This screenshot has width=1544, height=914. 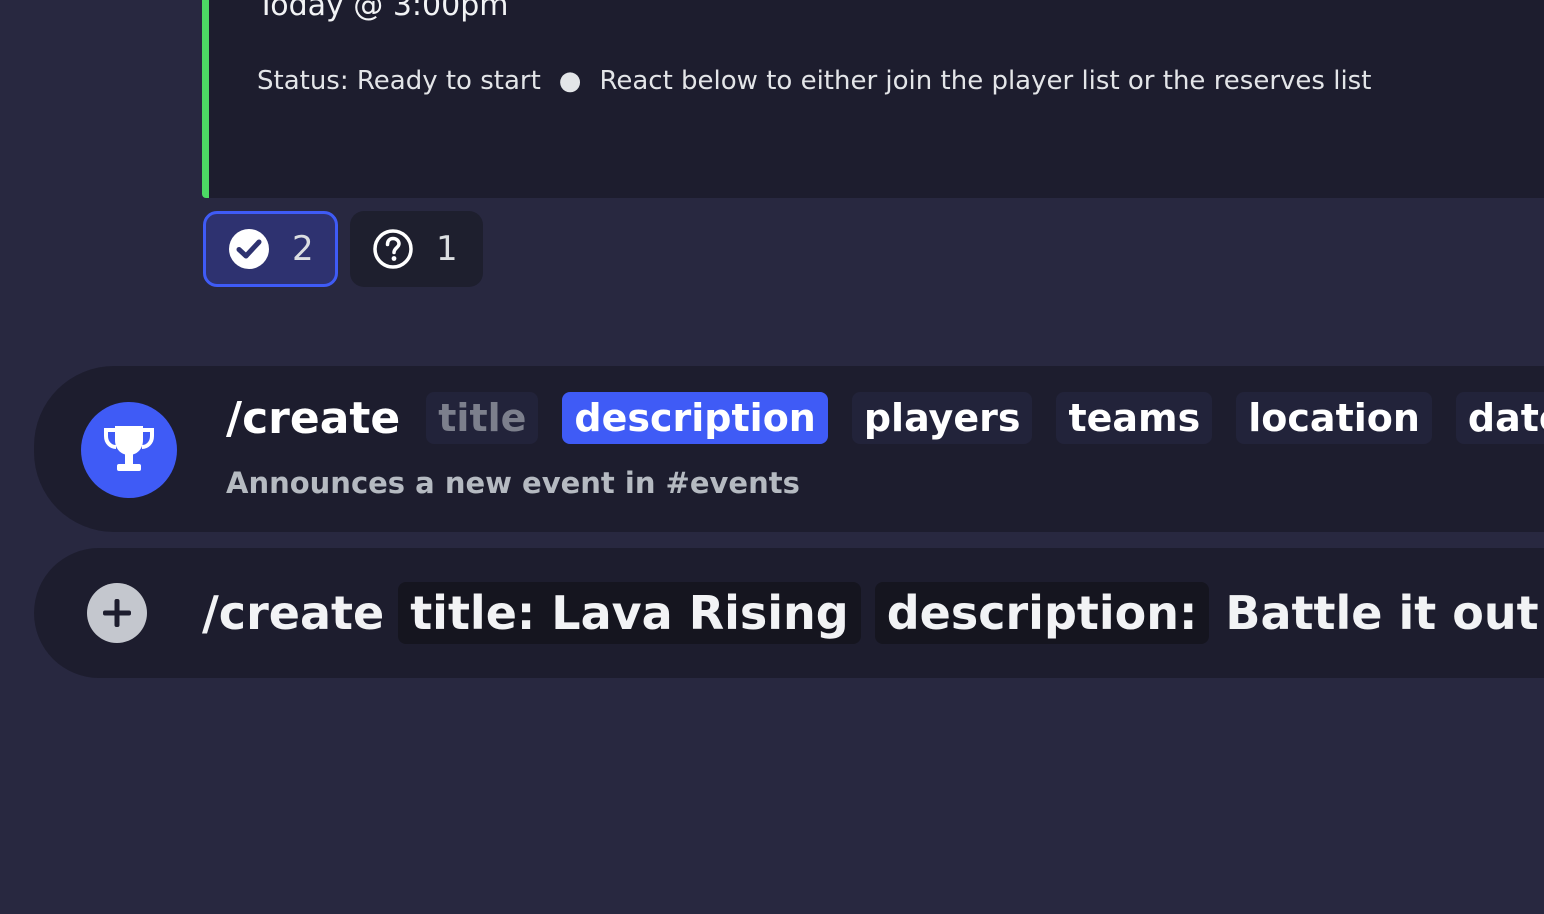 What do you see at coordinates (117, 613) in the screenshot?
I see `plus-circle-icon` at bounding box center [117, 613].